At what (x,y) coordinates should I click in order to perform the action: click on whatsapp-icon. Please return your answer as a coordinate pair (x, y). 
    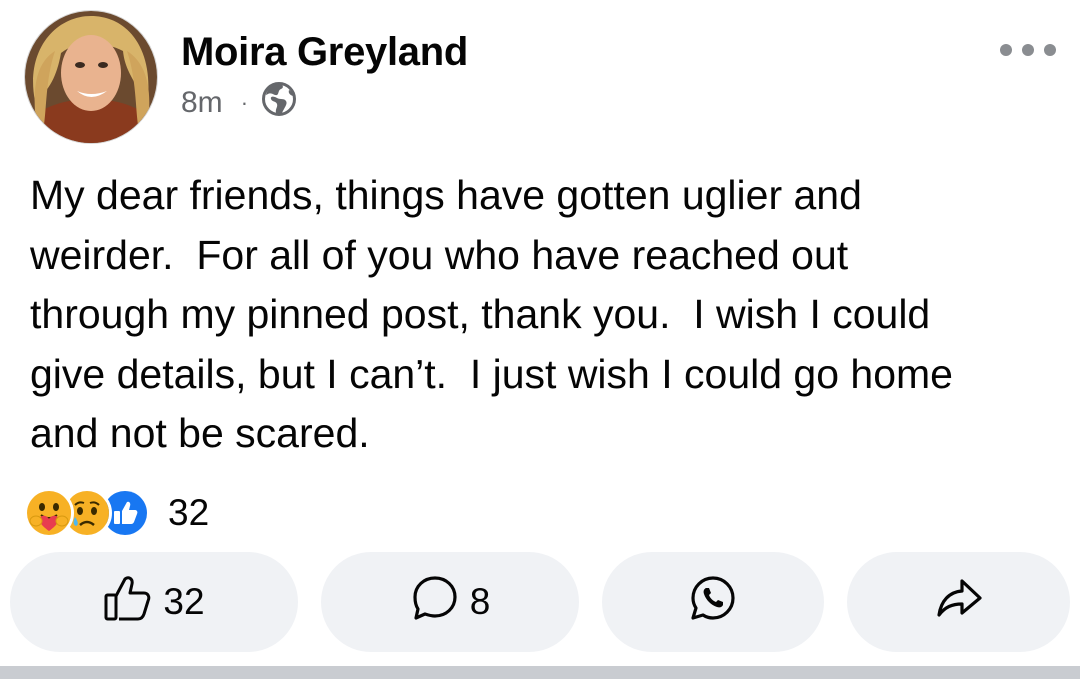
    Looking at the image, I should click on (713, 602).